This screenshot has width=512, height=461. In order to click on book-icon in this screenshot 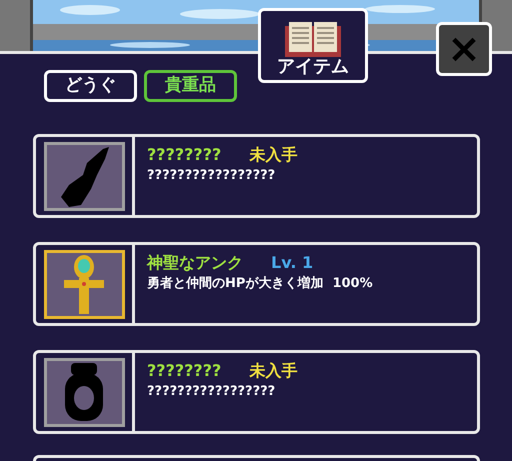, I will do `click(313, 39)`.